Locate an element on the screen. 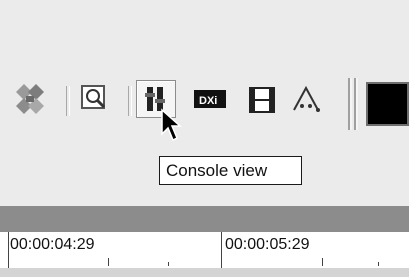  zoom-icon is located at coordinates (97, 99).